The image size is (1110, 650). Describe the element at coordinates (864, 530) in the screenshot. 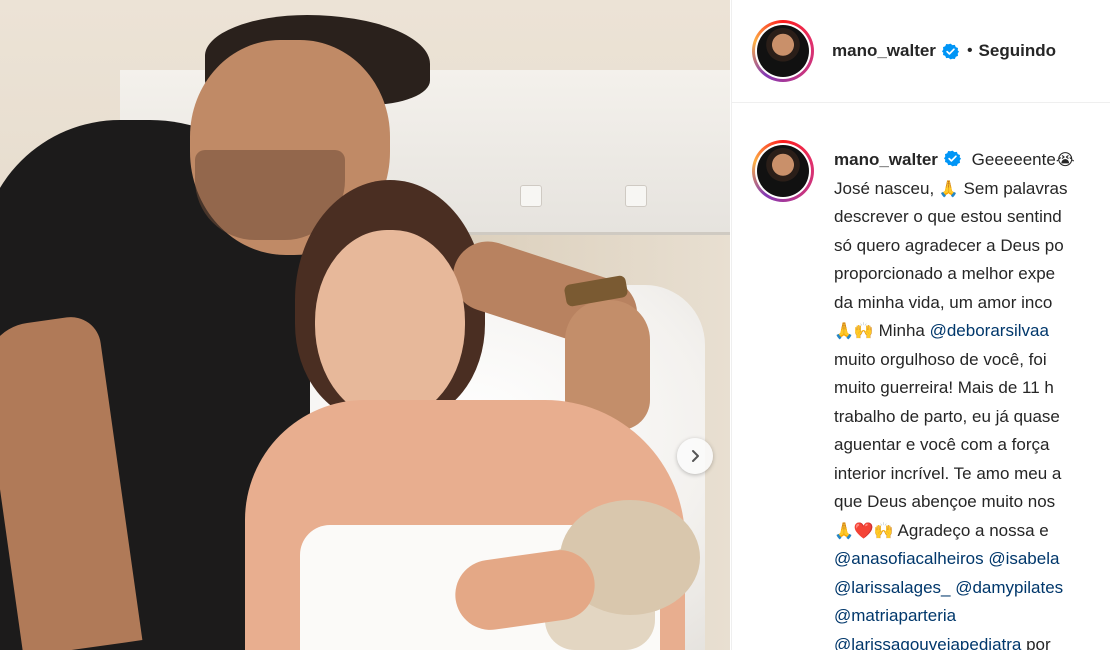

I see `emoji: 🙏❤️🙌` at that location.